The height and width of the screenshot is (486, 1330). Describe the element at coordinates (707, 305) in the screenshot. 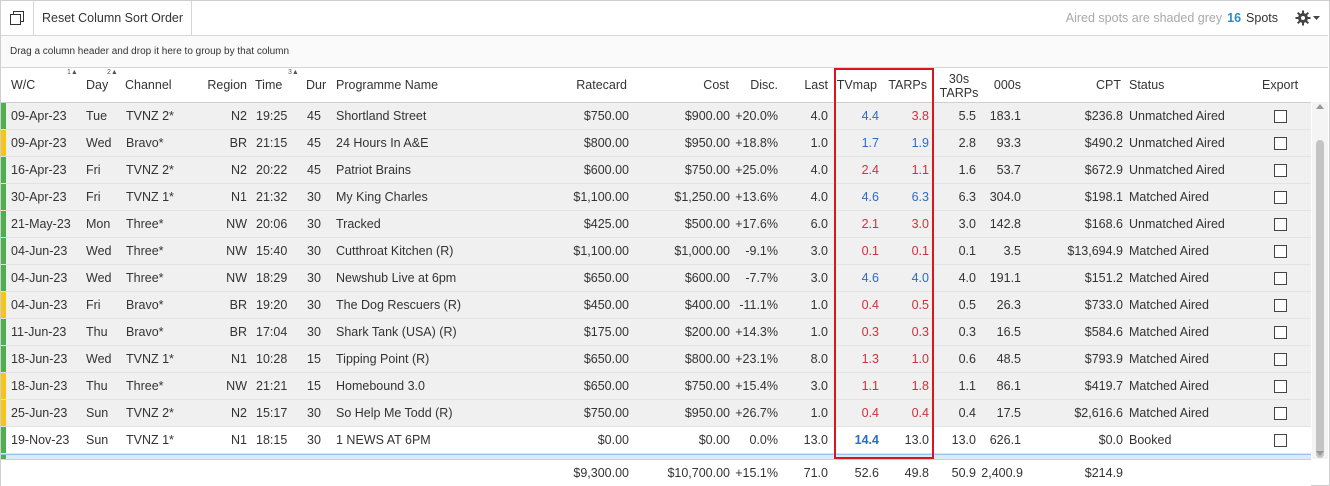

I see `cell-cost: $400.00` at that location.